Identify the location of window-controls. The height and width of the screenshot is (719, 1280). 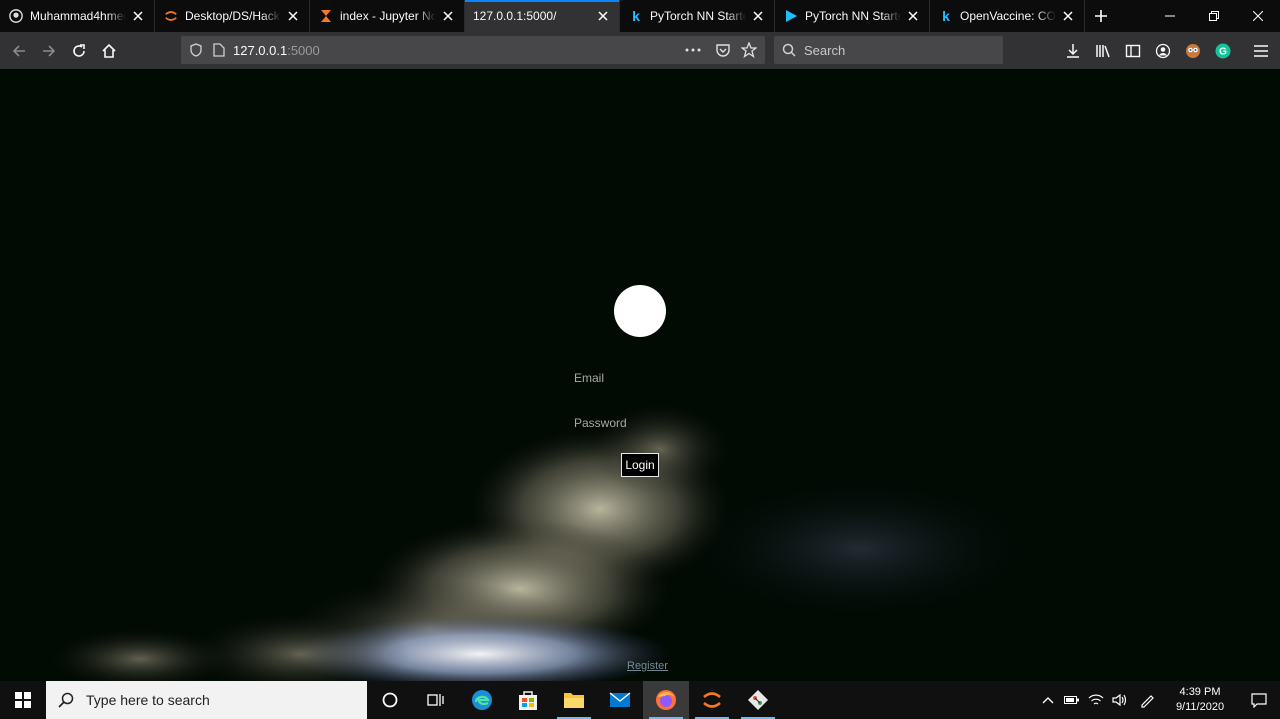
(1214, 16).